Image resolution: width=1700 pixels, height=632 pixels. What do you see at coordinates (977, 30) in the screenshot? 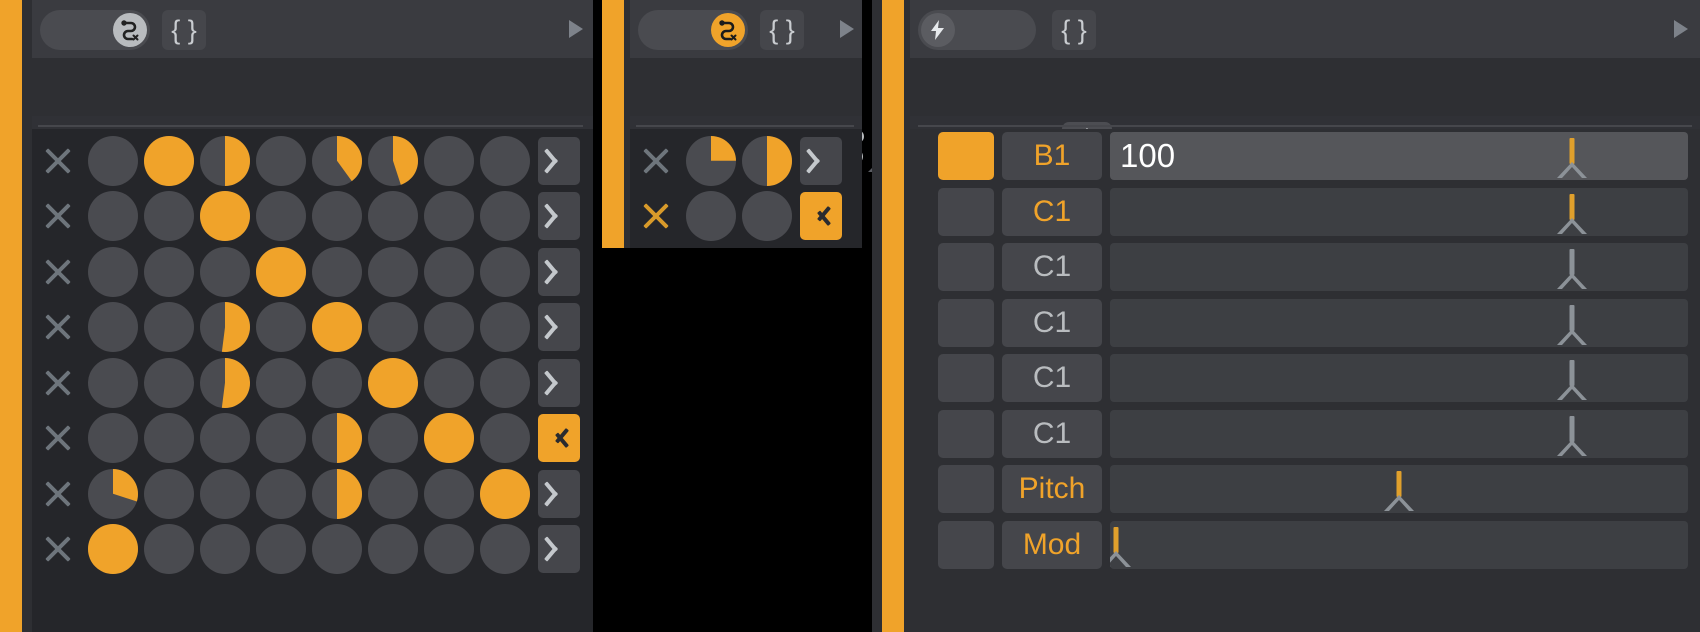
I see `lightning-toggle-icon` at bounding box center [977, 30].